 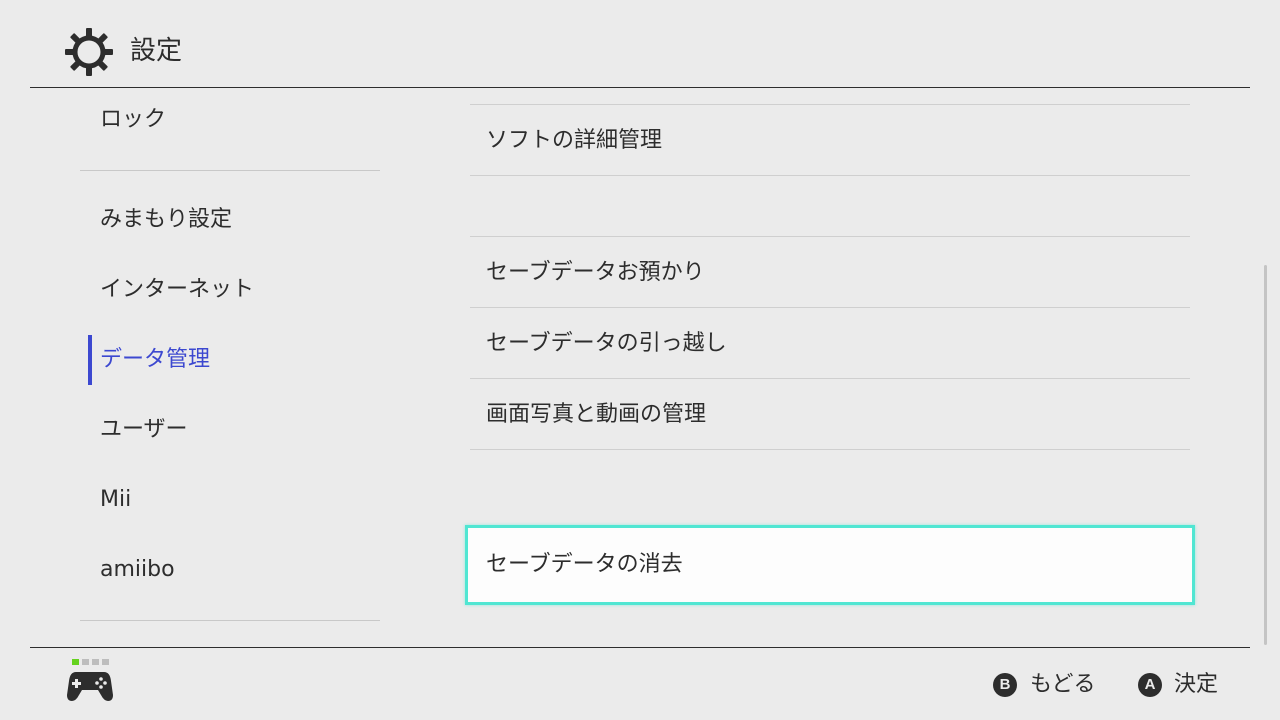 I want to click on header: 設定, so click(x=640, y=44).